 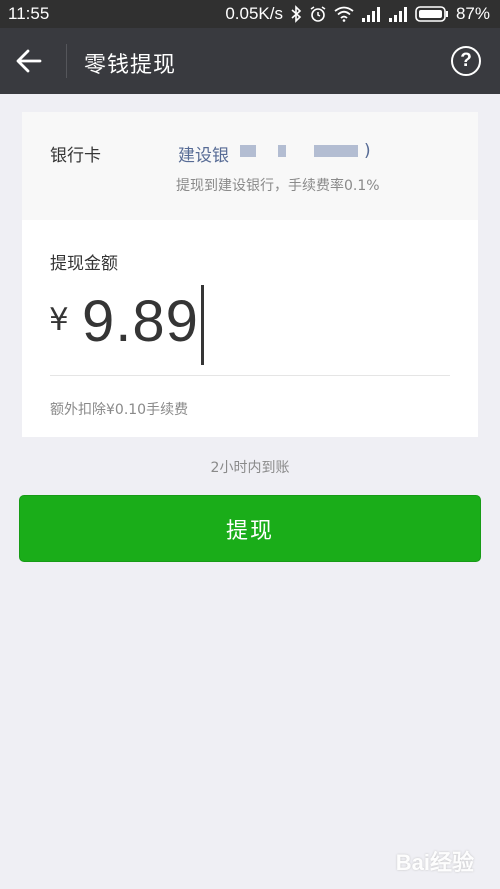 I want to click on status-bar: 11:55 0.05K/s 87%, so click(x=250, y=14).